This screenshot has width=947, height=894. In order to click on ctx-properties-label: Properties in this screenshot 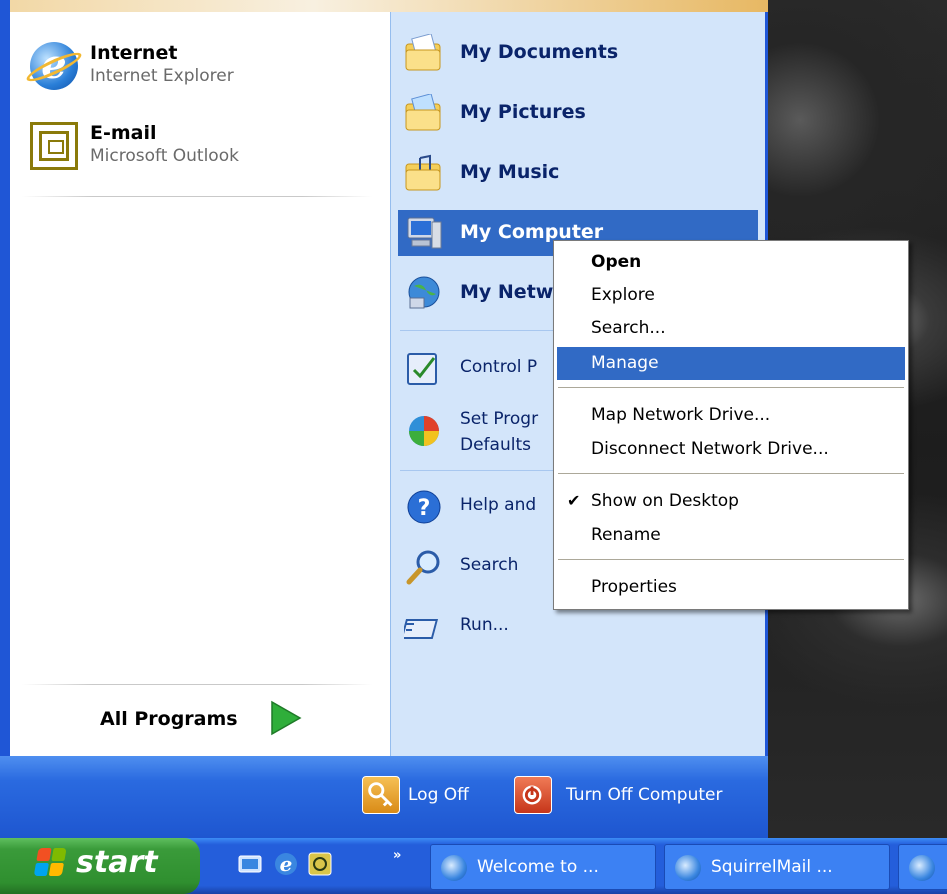, I will do `click(634, 587)`.